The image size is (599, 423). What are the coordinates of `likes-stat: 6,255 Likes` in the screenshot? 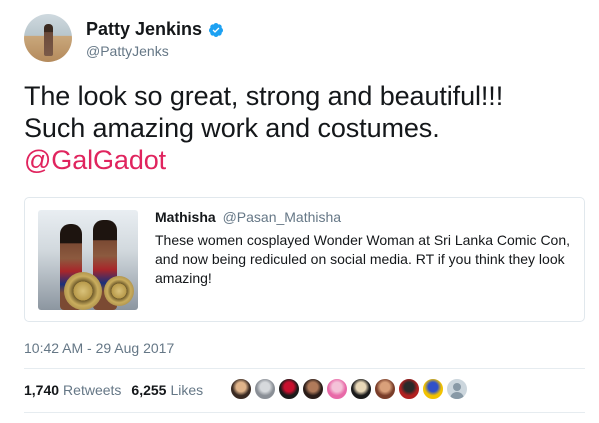 It's located at (167, 390).